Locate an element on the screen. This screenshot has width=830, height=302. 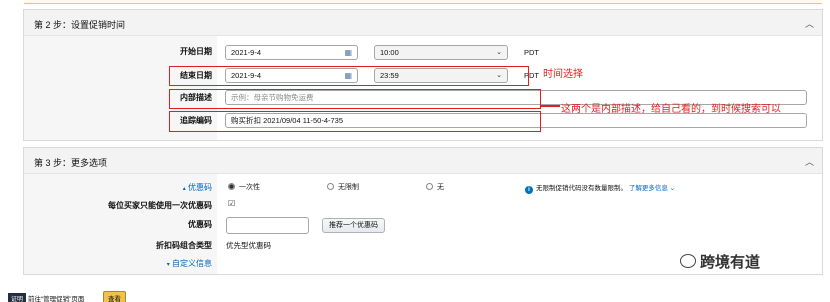
step2-header: 第 2 步：设置促销时间 ︿ is located at coordinates (423, 23).